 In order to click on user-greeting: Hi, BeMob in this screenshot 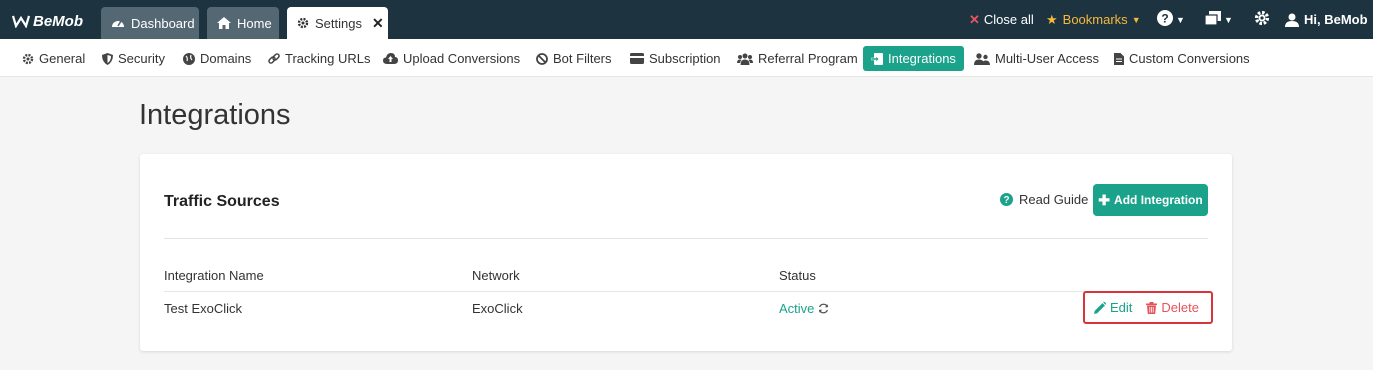, I will do `click(1336, 19)`.